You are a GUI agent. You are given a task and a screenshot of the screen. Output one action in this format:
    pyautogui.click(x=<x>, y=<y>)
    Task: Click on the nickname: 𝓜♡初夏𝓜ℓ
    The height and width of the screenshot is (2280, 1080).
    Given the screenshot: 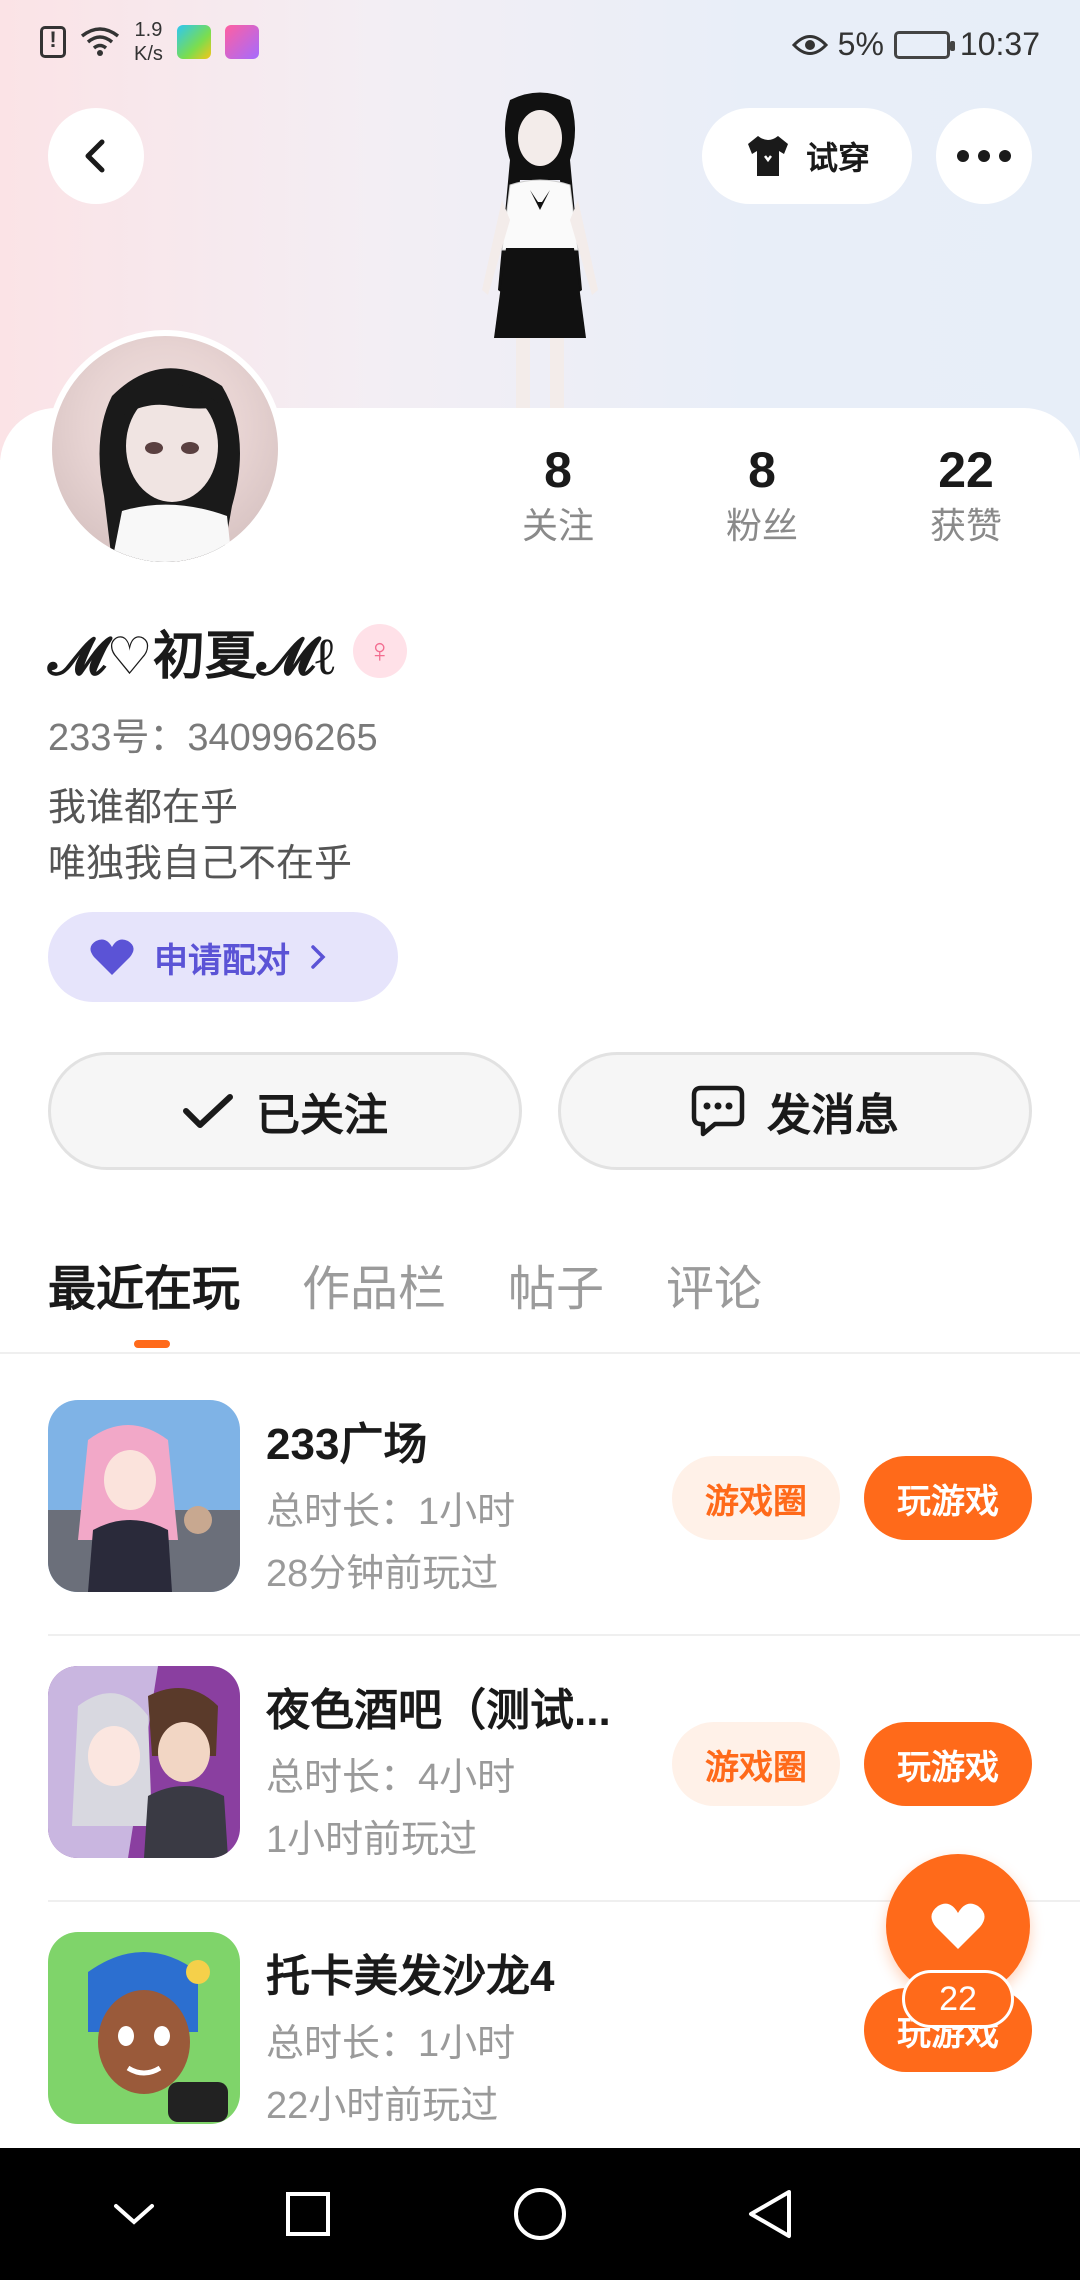 What is the action you would take?
    pyautogui.click(x=191, y=656)
    